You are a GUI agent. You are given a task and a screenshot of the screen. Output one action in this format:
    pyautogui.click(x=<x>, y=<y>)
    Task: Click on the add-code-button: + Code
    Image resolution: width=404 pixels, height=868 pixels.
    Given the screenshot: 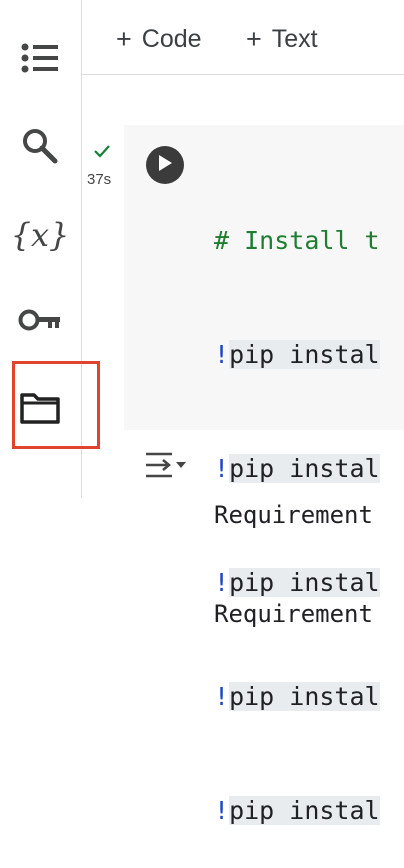 What is the action you would take?
    pyautogui.click(x=159, y=39)
    